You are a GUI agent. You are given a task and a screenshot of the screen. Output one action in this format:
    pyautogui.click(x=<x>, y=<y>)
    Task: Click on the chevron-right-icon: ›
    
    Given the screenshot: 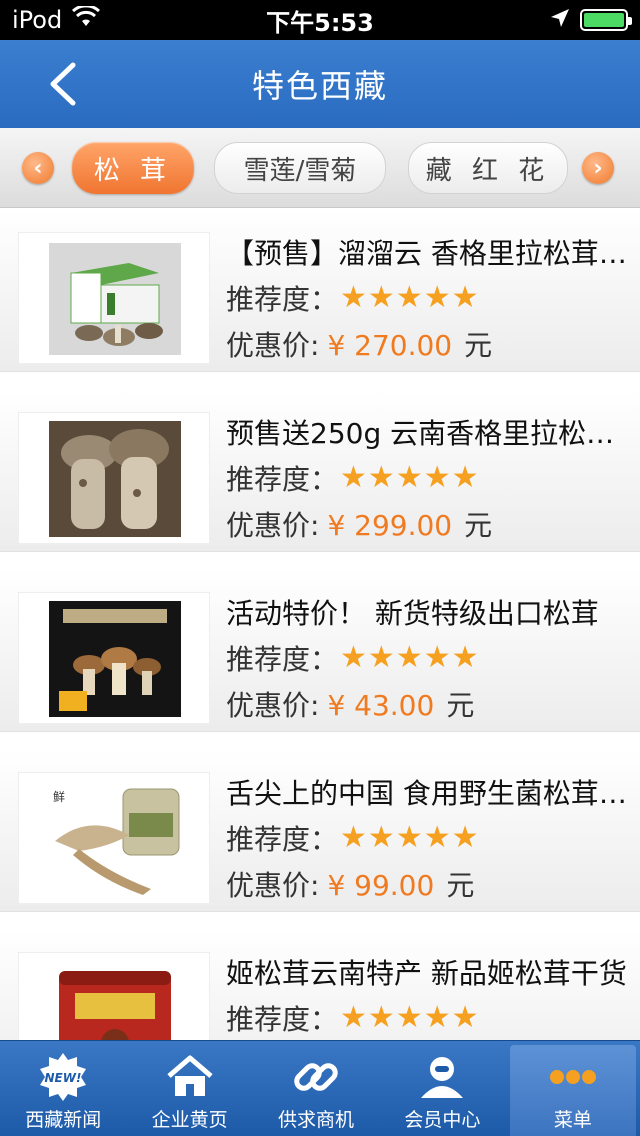 What is the action you would take?
    pyautogui.click(x=598, y=168)
    